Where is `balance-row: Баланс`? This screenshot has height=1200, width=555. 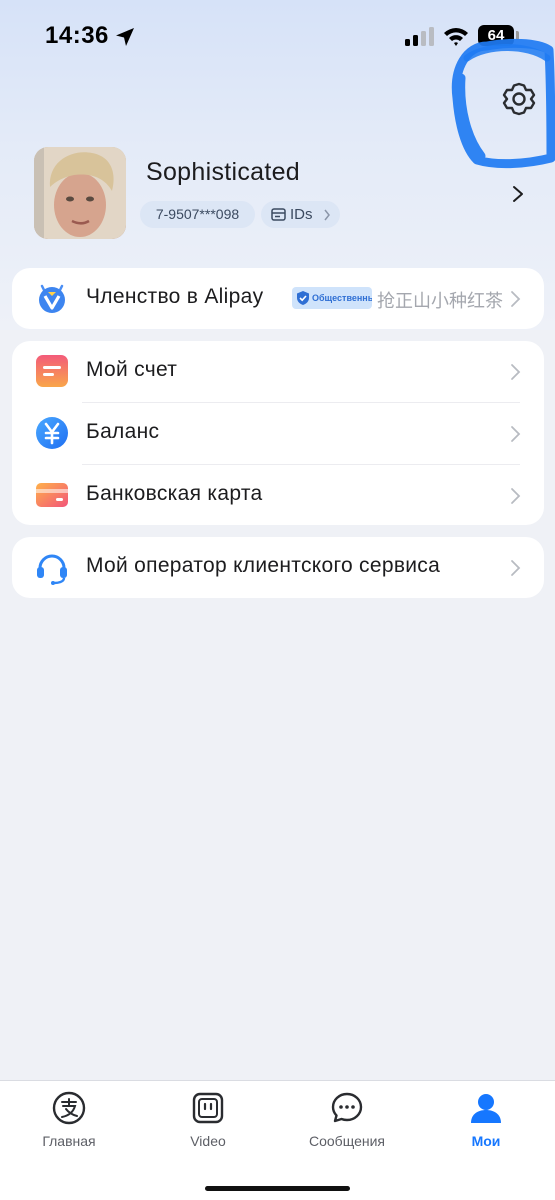 balance-row: Баланс is located at coordinates (278, 434).